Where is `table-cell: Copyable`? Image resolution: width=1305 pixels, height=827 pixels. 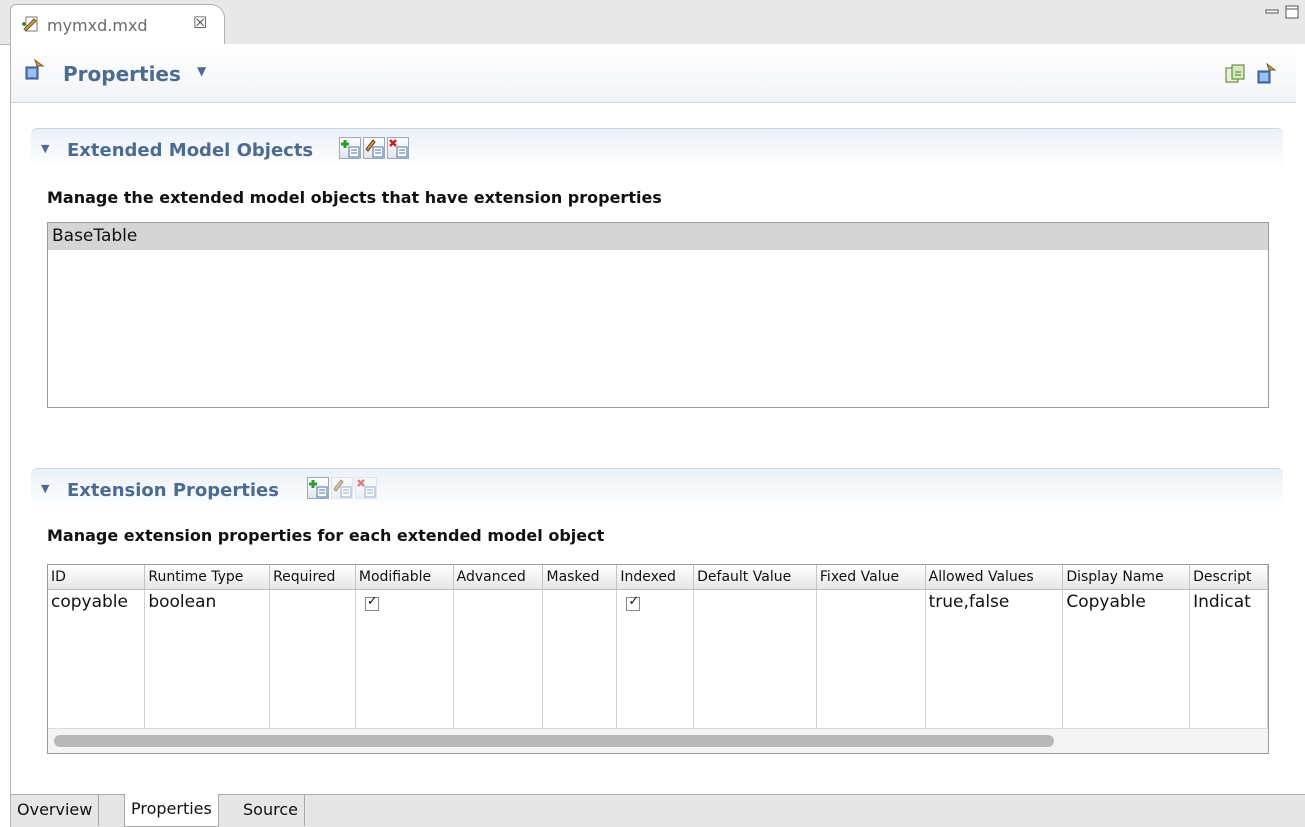 table-cell: Copyable is located at coordinates (1126, 660).